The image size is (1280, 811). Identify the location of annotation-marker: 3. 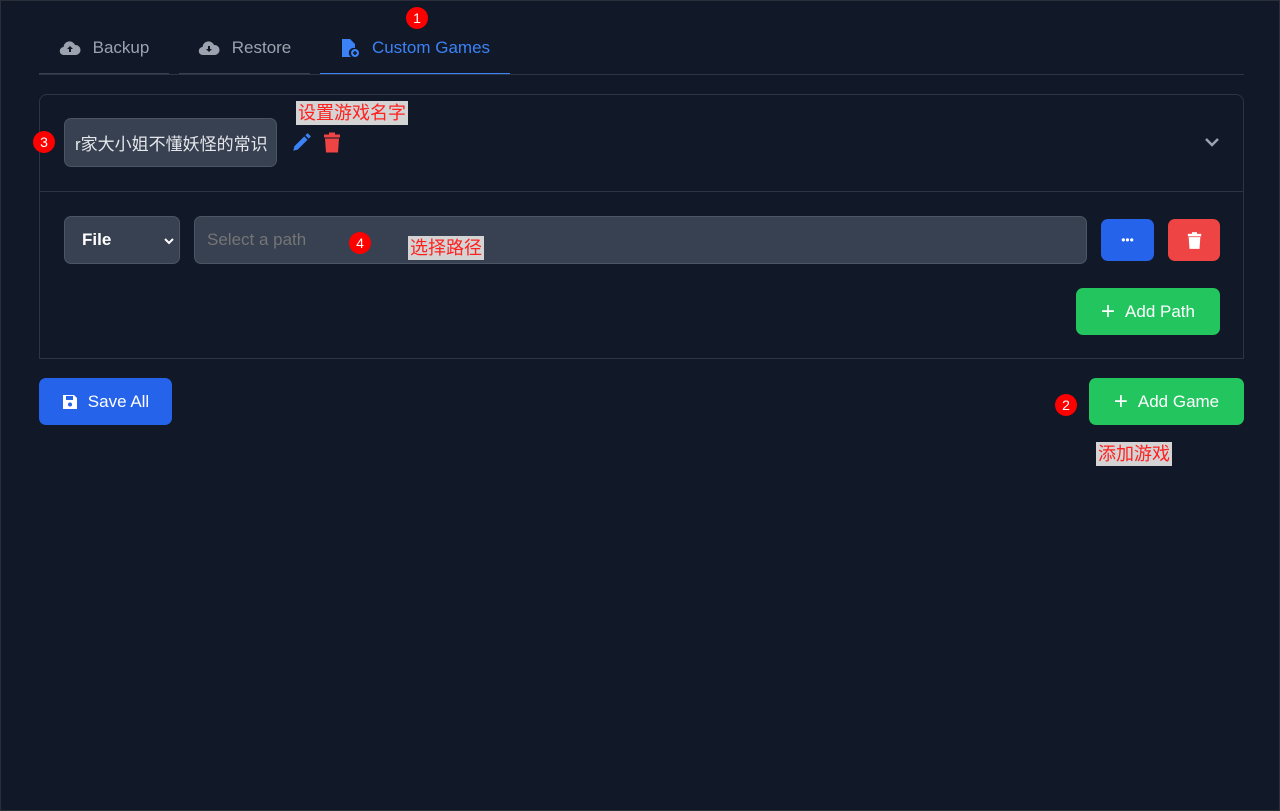
(44, 142).